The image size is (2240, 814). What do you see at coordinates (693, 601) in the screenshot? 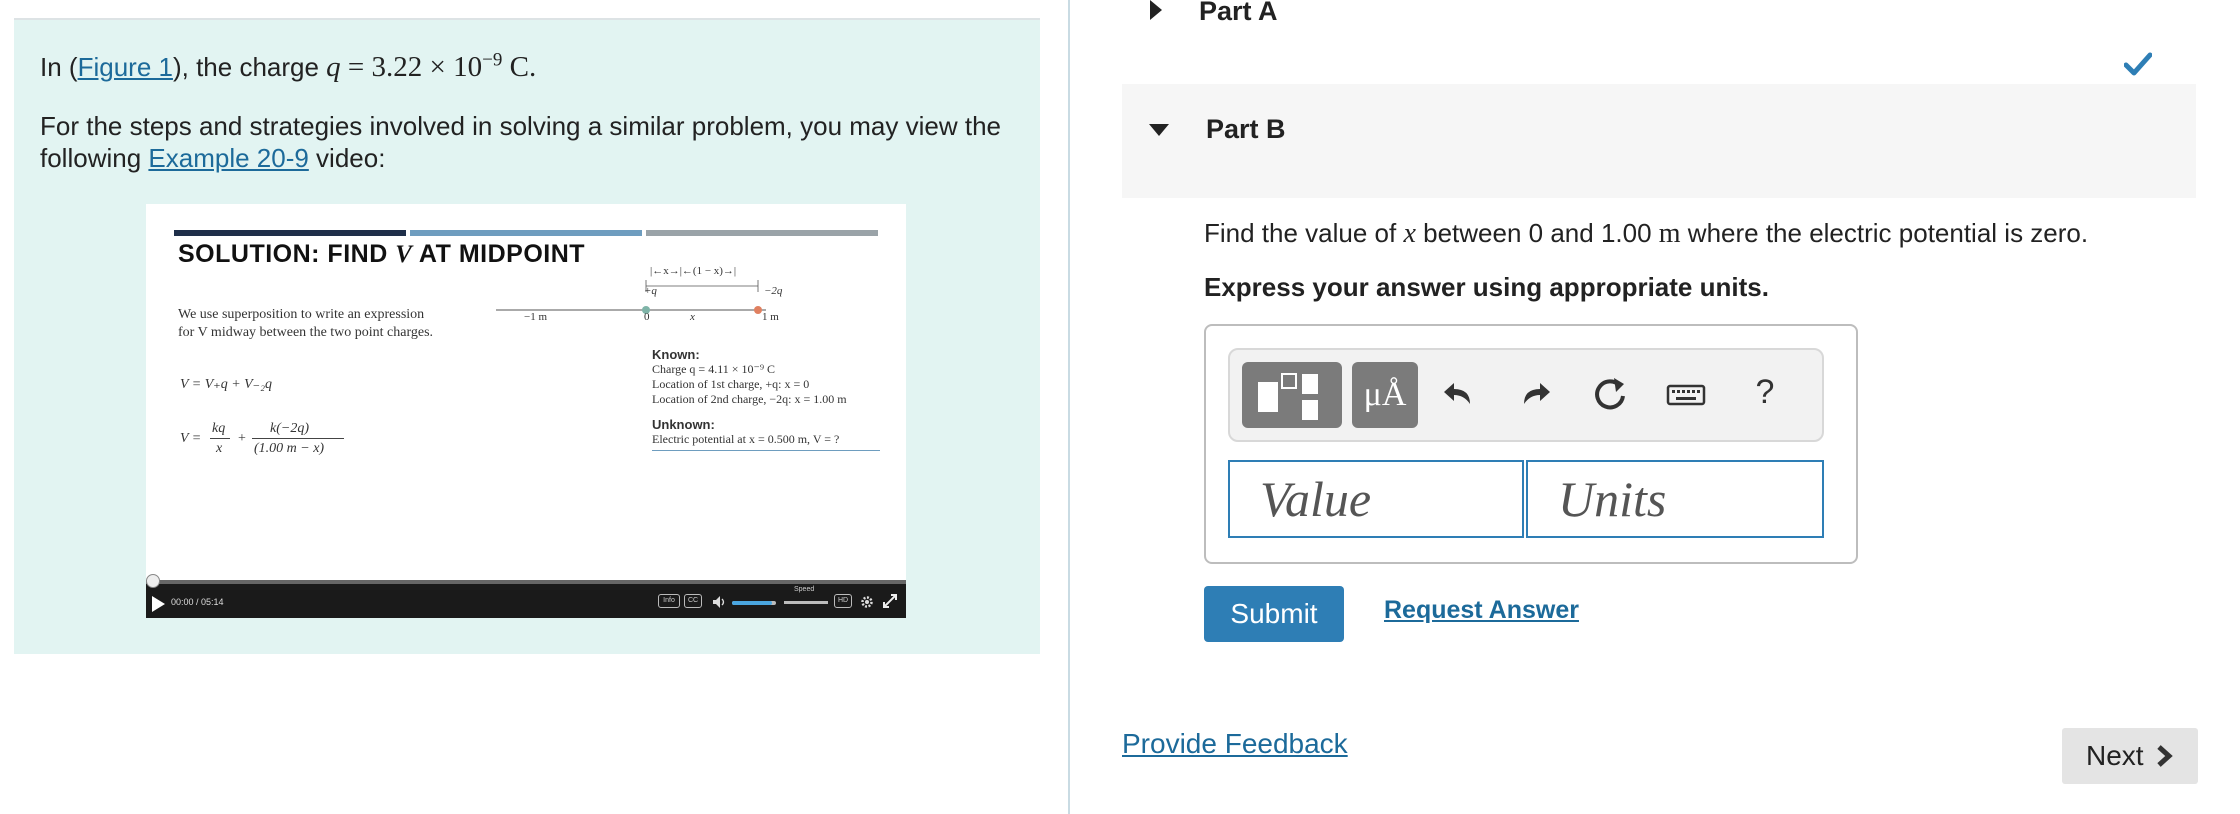
I see `captions-button: CC` at bounding box center [693, 601].